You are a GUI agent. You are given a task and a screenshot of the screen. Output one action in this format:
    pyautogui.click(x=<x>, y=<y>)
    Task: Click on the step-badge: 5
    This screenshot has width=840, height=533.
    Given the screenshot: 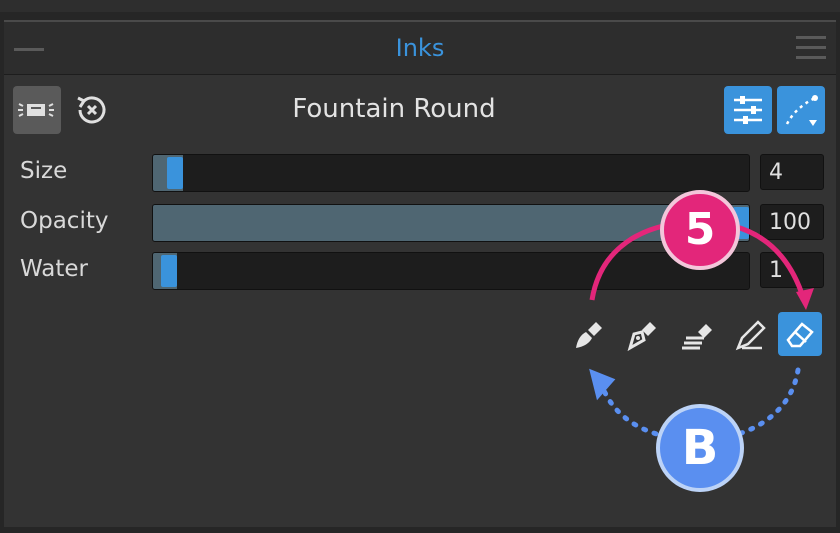 What is the action you would take?
    pyautogui.click(x=700, y=230)
    